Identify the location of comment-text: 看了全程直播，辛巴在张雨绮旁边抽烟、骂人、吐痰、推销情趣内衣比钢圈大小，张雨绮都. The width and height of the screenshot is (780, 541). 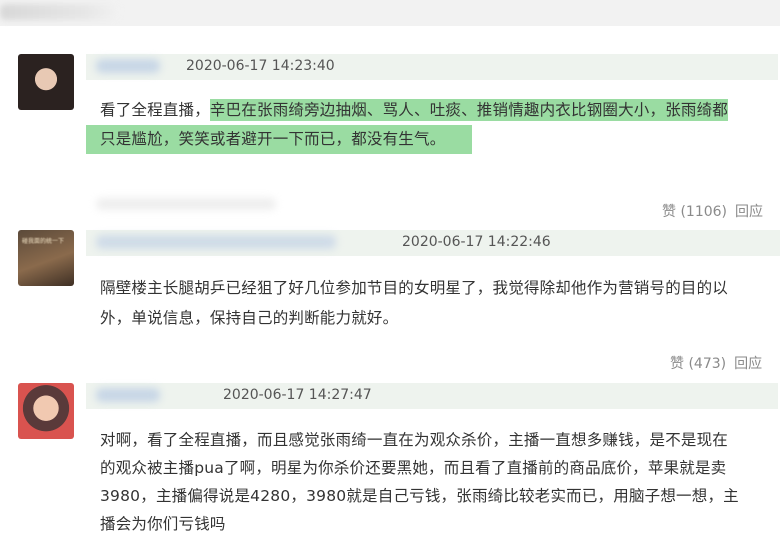
(435, 110).